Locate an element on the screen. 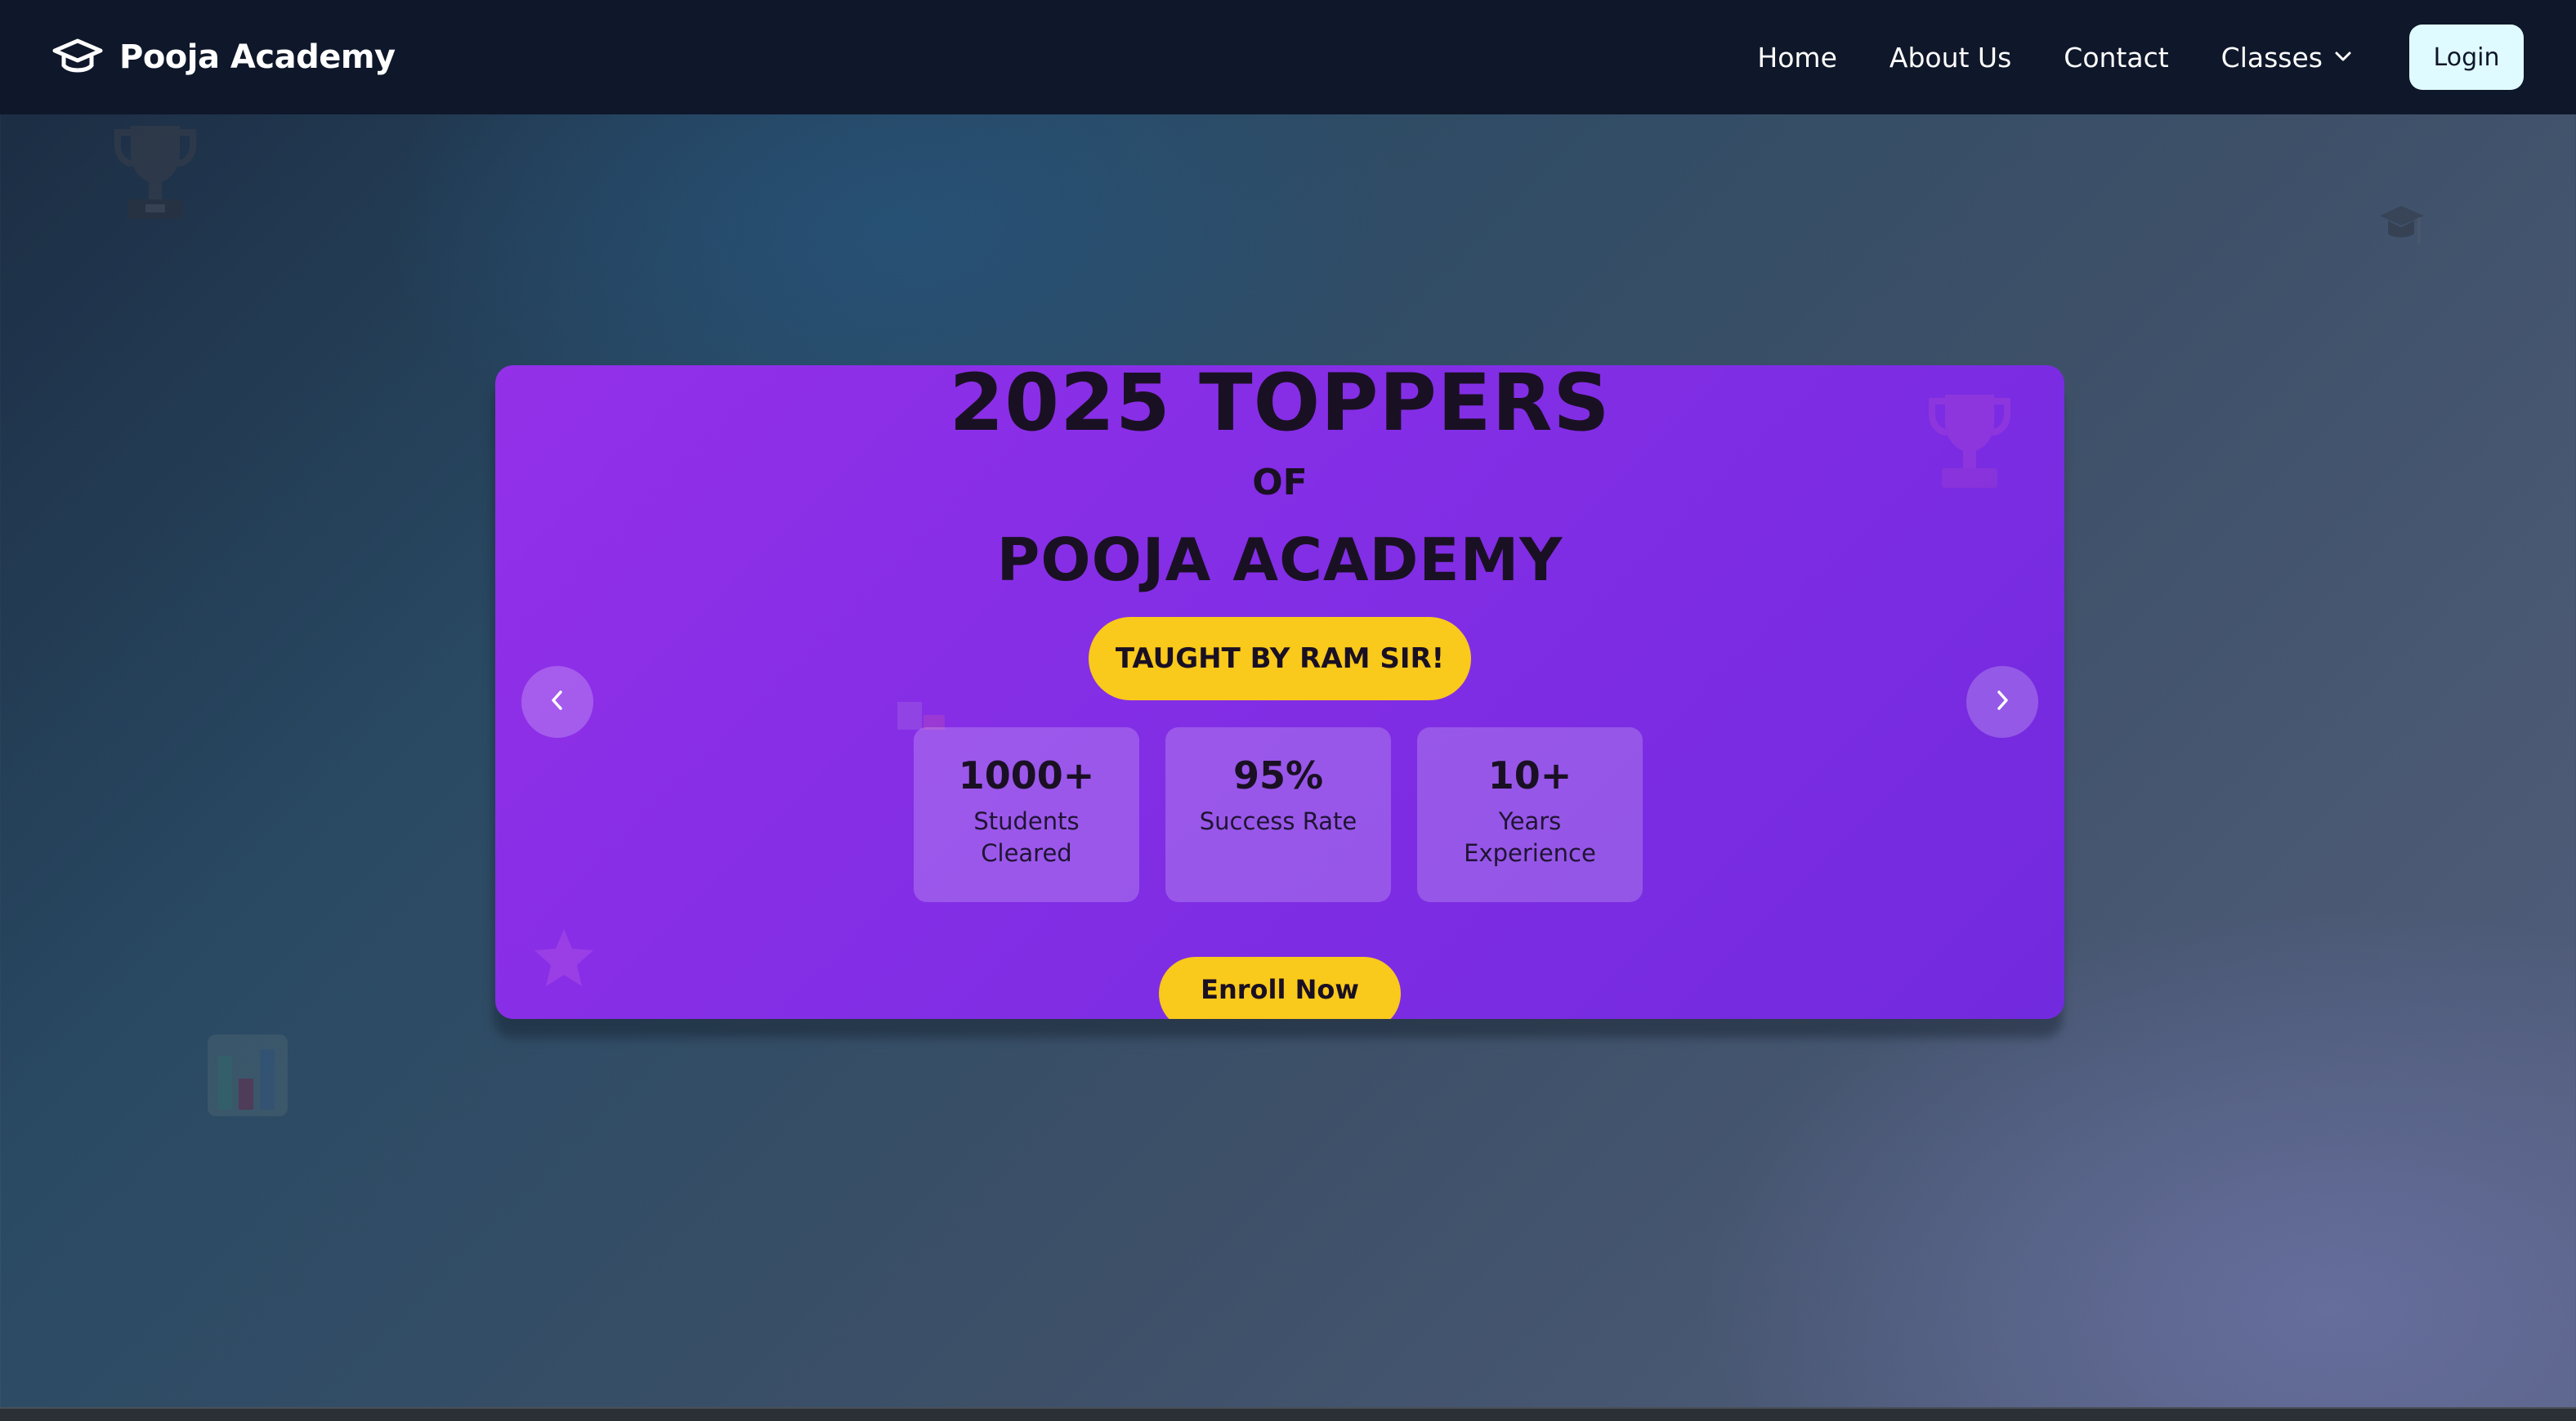 The height and width of the screenshot is (1421, 2576). chevron-right-icon is located at coordinates (2002, 702).